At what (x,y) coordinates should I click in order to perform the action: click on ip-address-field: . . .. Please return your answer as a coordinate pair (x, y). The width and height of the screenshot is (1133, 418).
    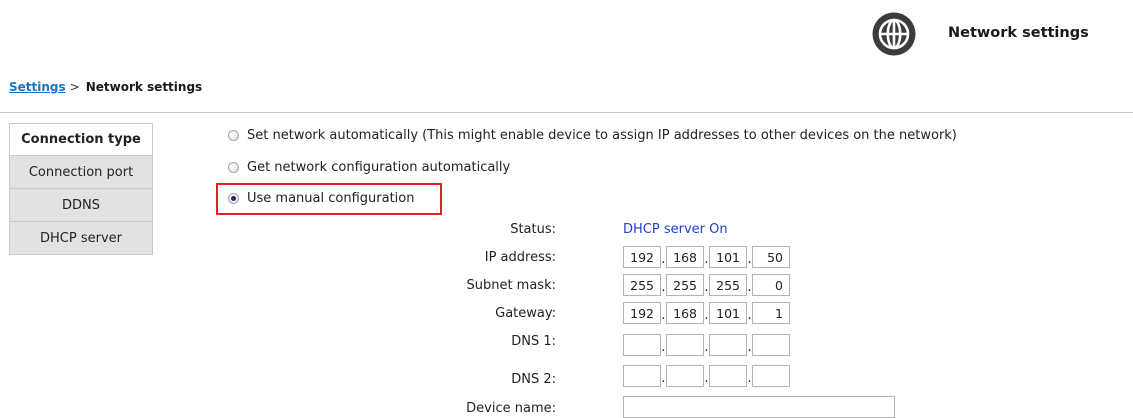
    Looking at the image, I should click on (706, 257).